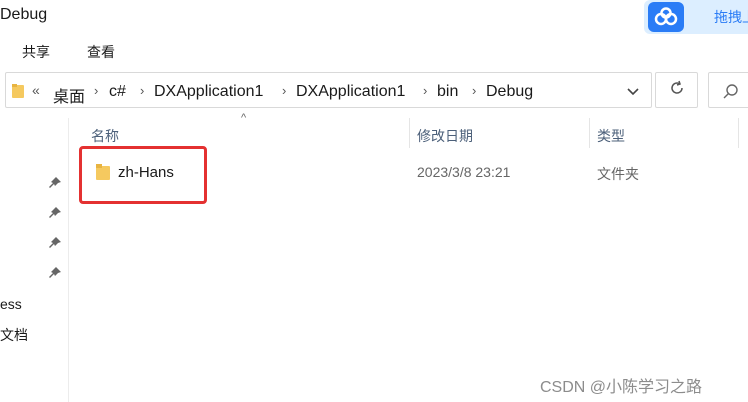  I want to click on chevron-down-icon, so click(633, 93).